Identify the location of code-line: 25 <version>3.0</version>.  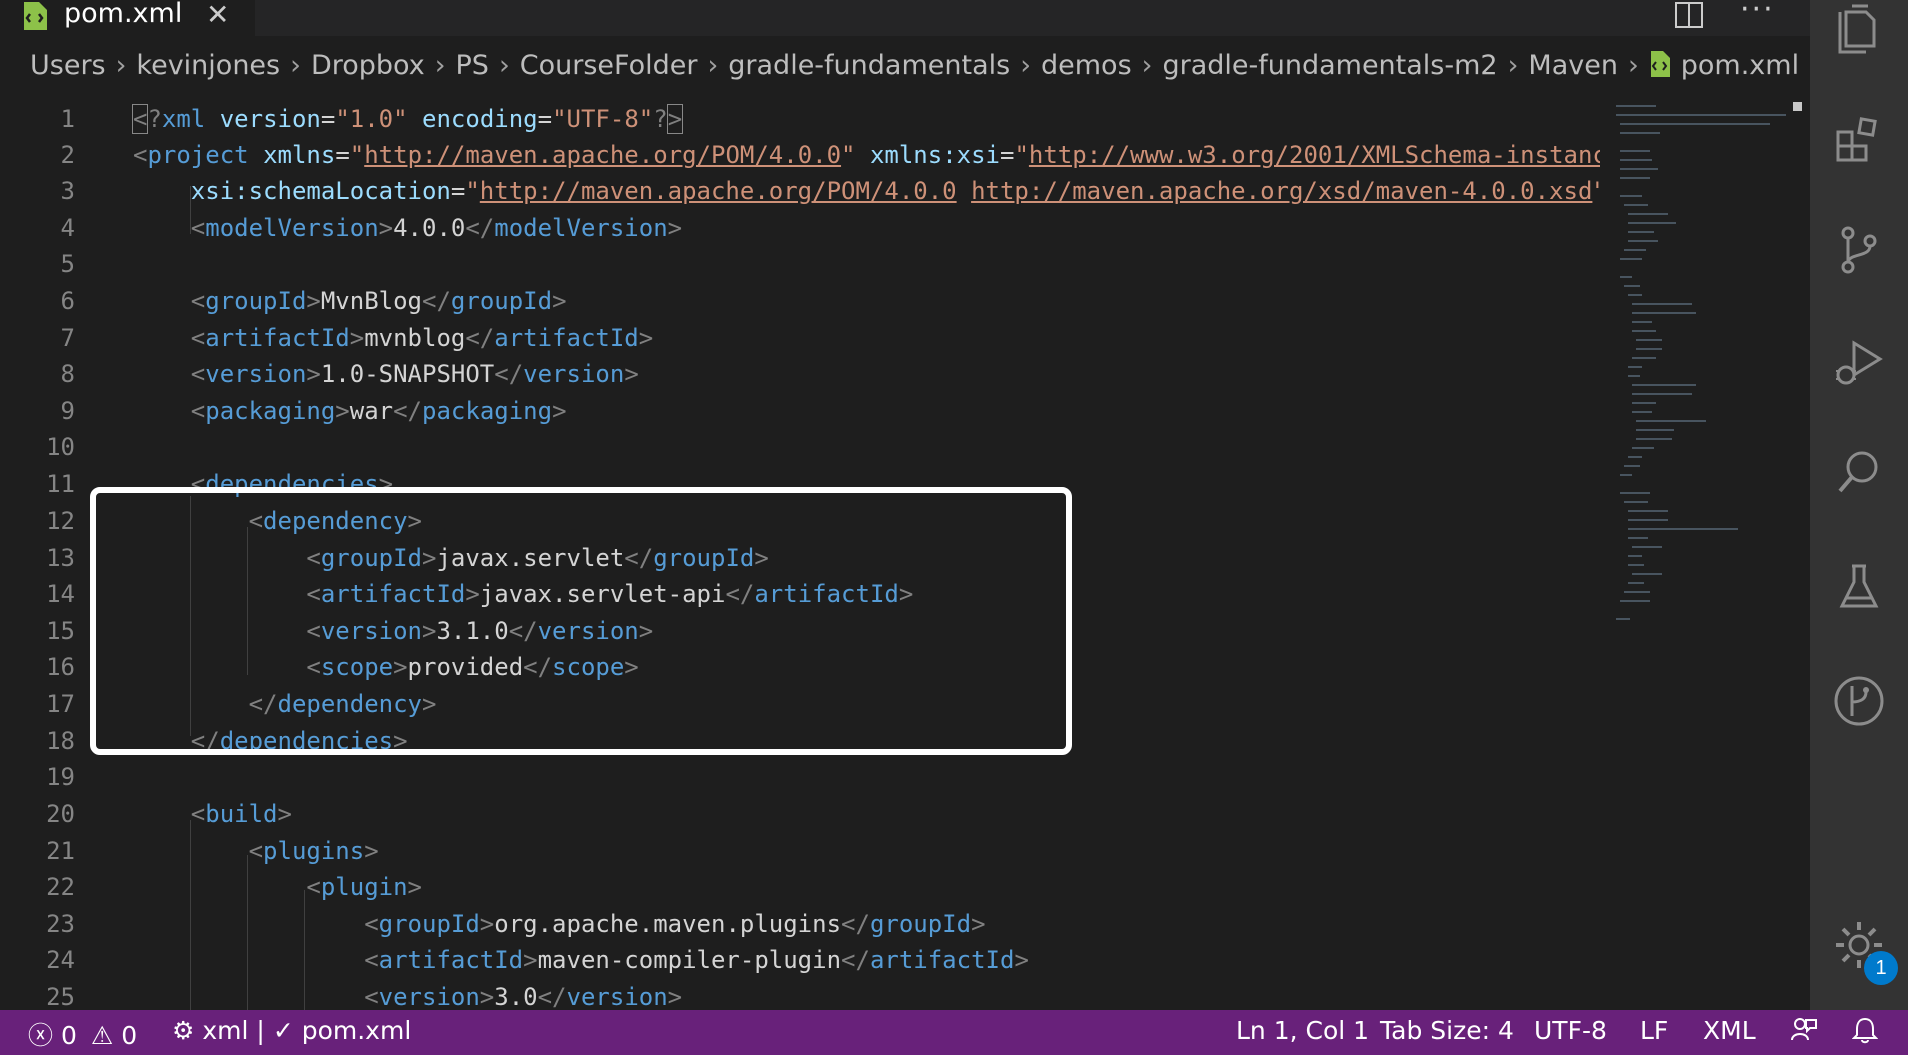
(800, 994).